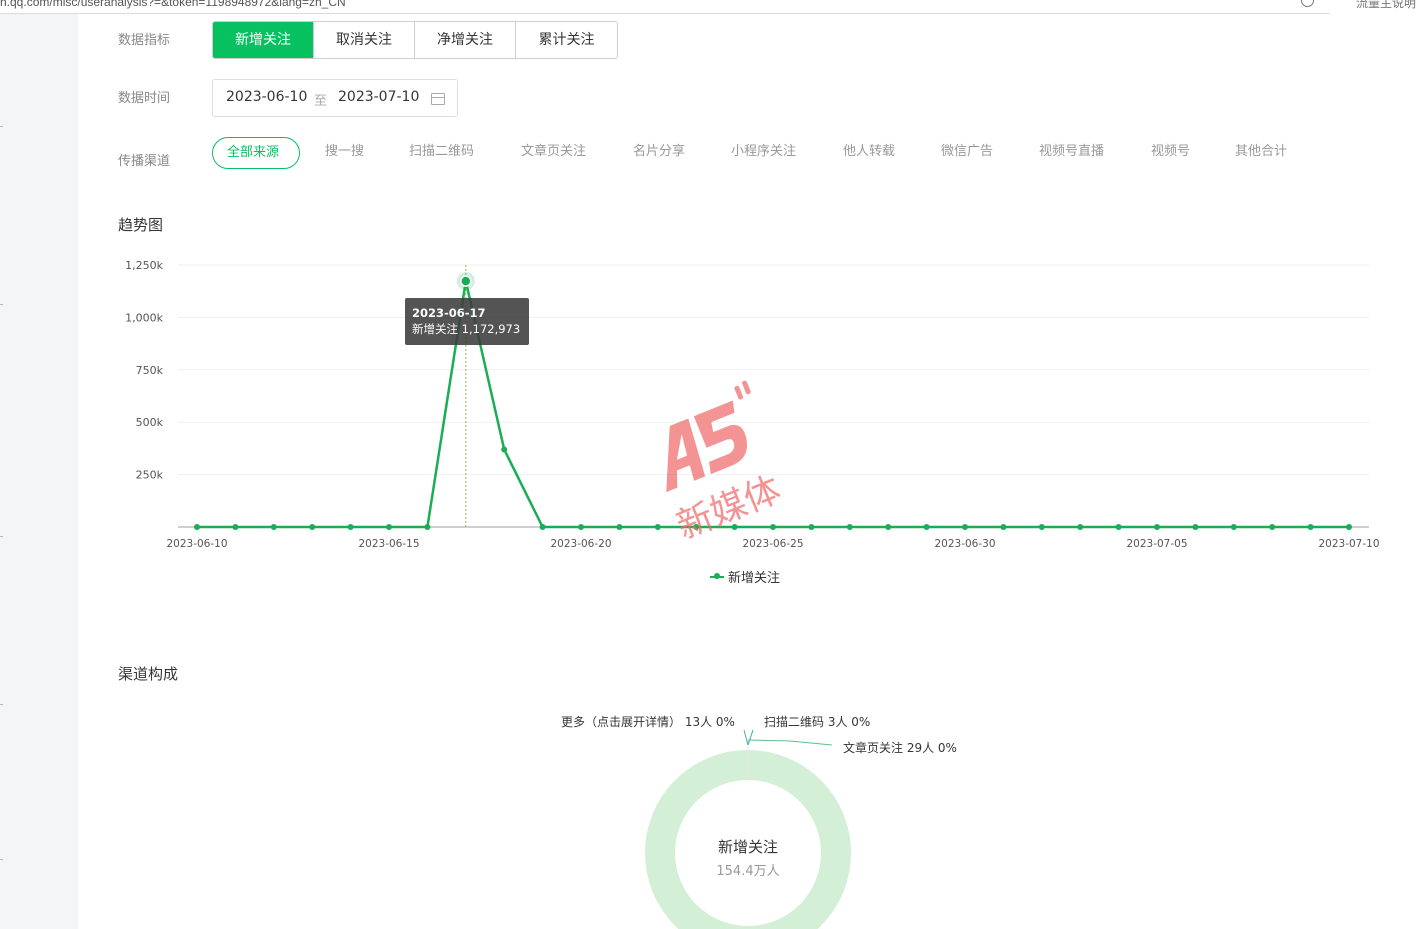 This screenshot has width=1416, height=929. I want to click on pie-label-more: 更多（点击展开详情） 13人 0%, so click(648, 721).